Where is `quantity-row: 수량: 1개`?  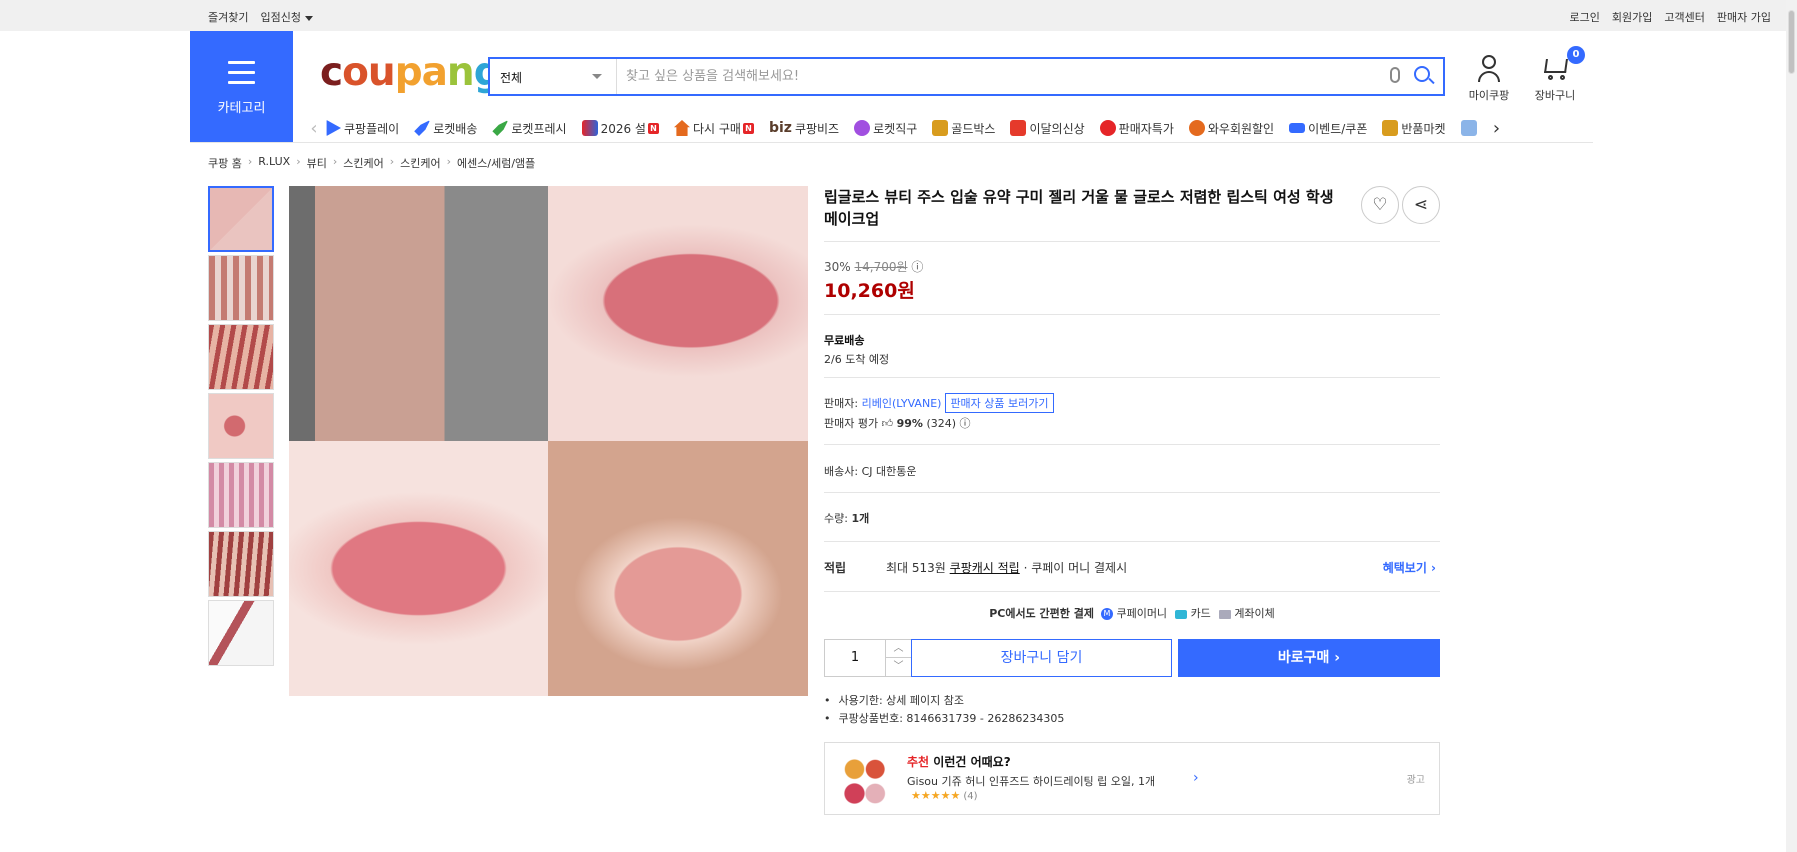
quantity-row: 수량: 1개 is located at coordinates (846, 518).